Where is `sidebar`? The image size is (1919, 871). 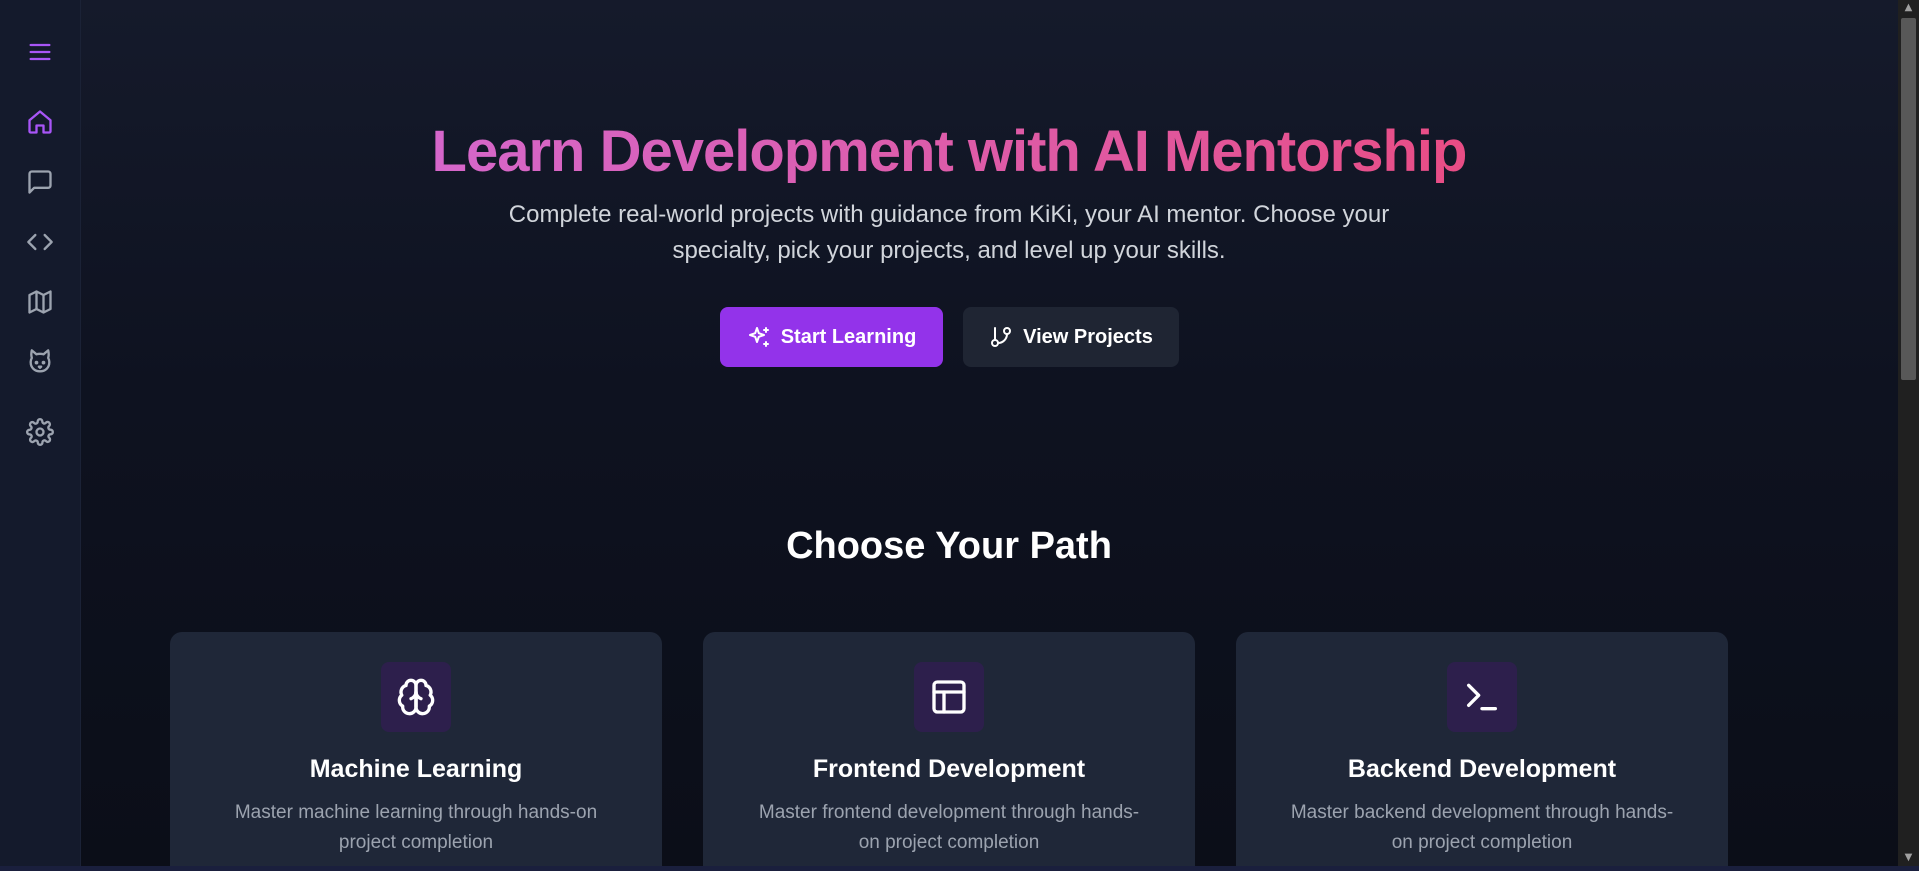 sidebar is located at coordinates (40, 433).